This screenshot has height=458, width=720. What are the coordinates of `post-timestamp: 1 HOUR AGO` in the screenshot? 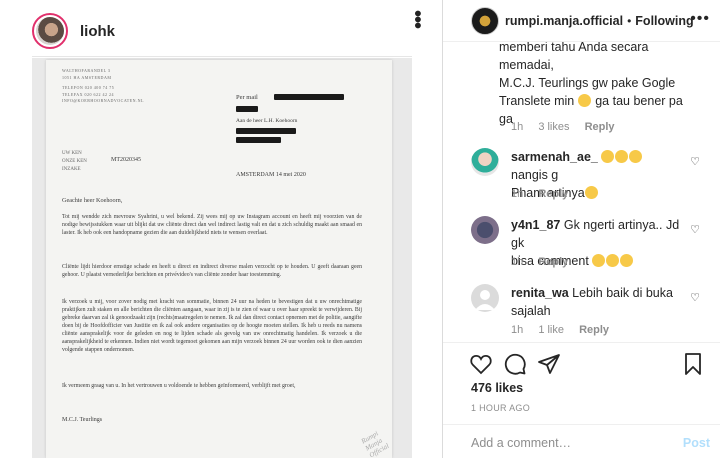 It's located at (500, 408).